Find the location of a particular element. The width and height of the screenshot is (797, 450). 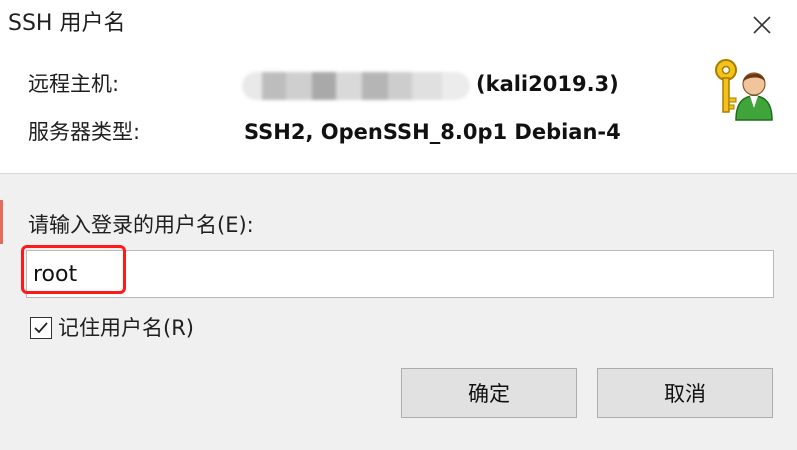

ok-button: 确定 is located at coordinates (489, 393).